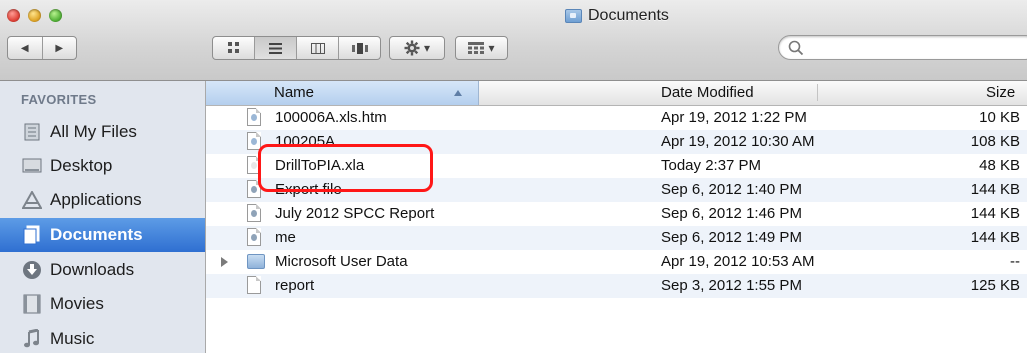 Image resolution: width=1027 pixels, height=356 pixels. I want to click on all-files-icon, so click(32, 132).